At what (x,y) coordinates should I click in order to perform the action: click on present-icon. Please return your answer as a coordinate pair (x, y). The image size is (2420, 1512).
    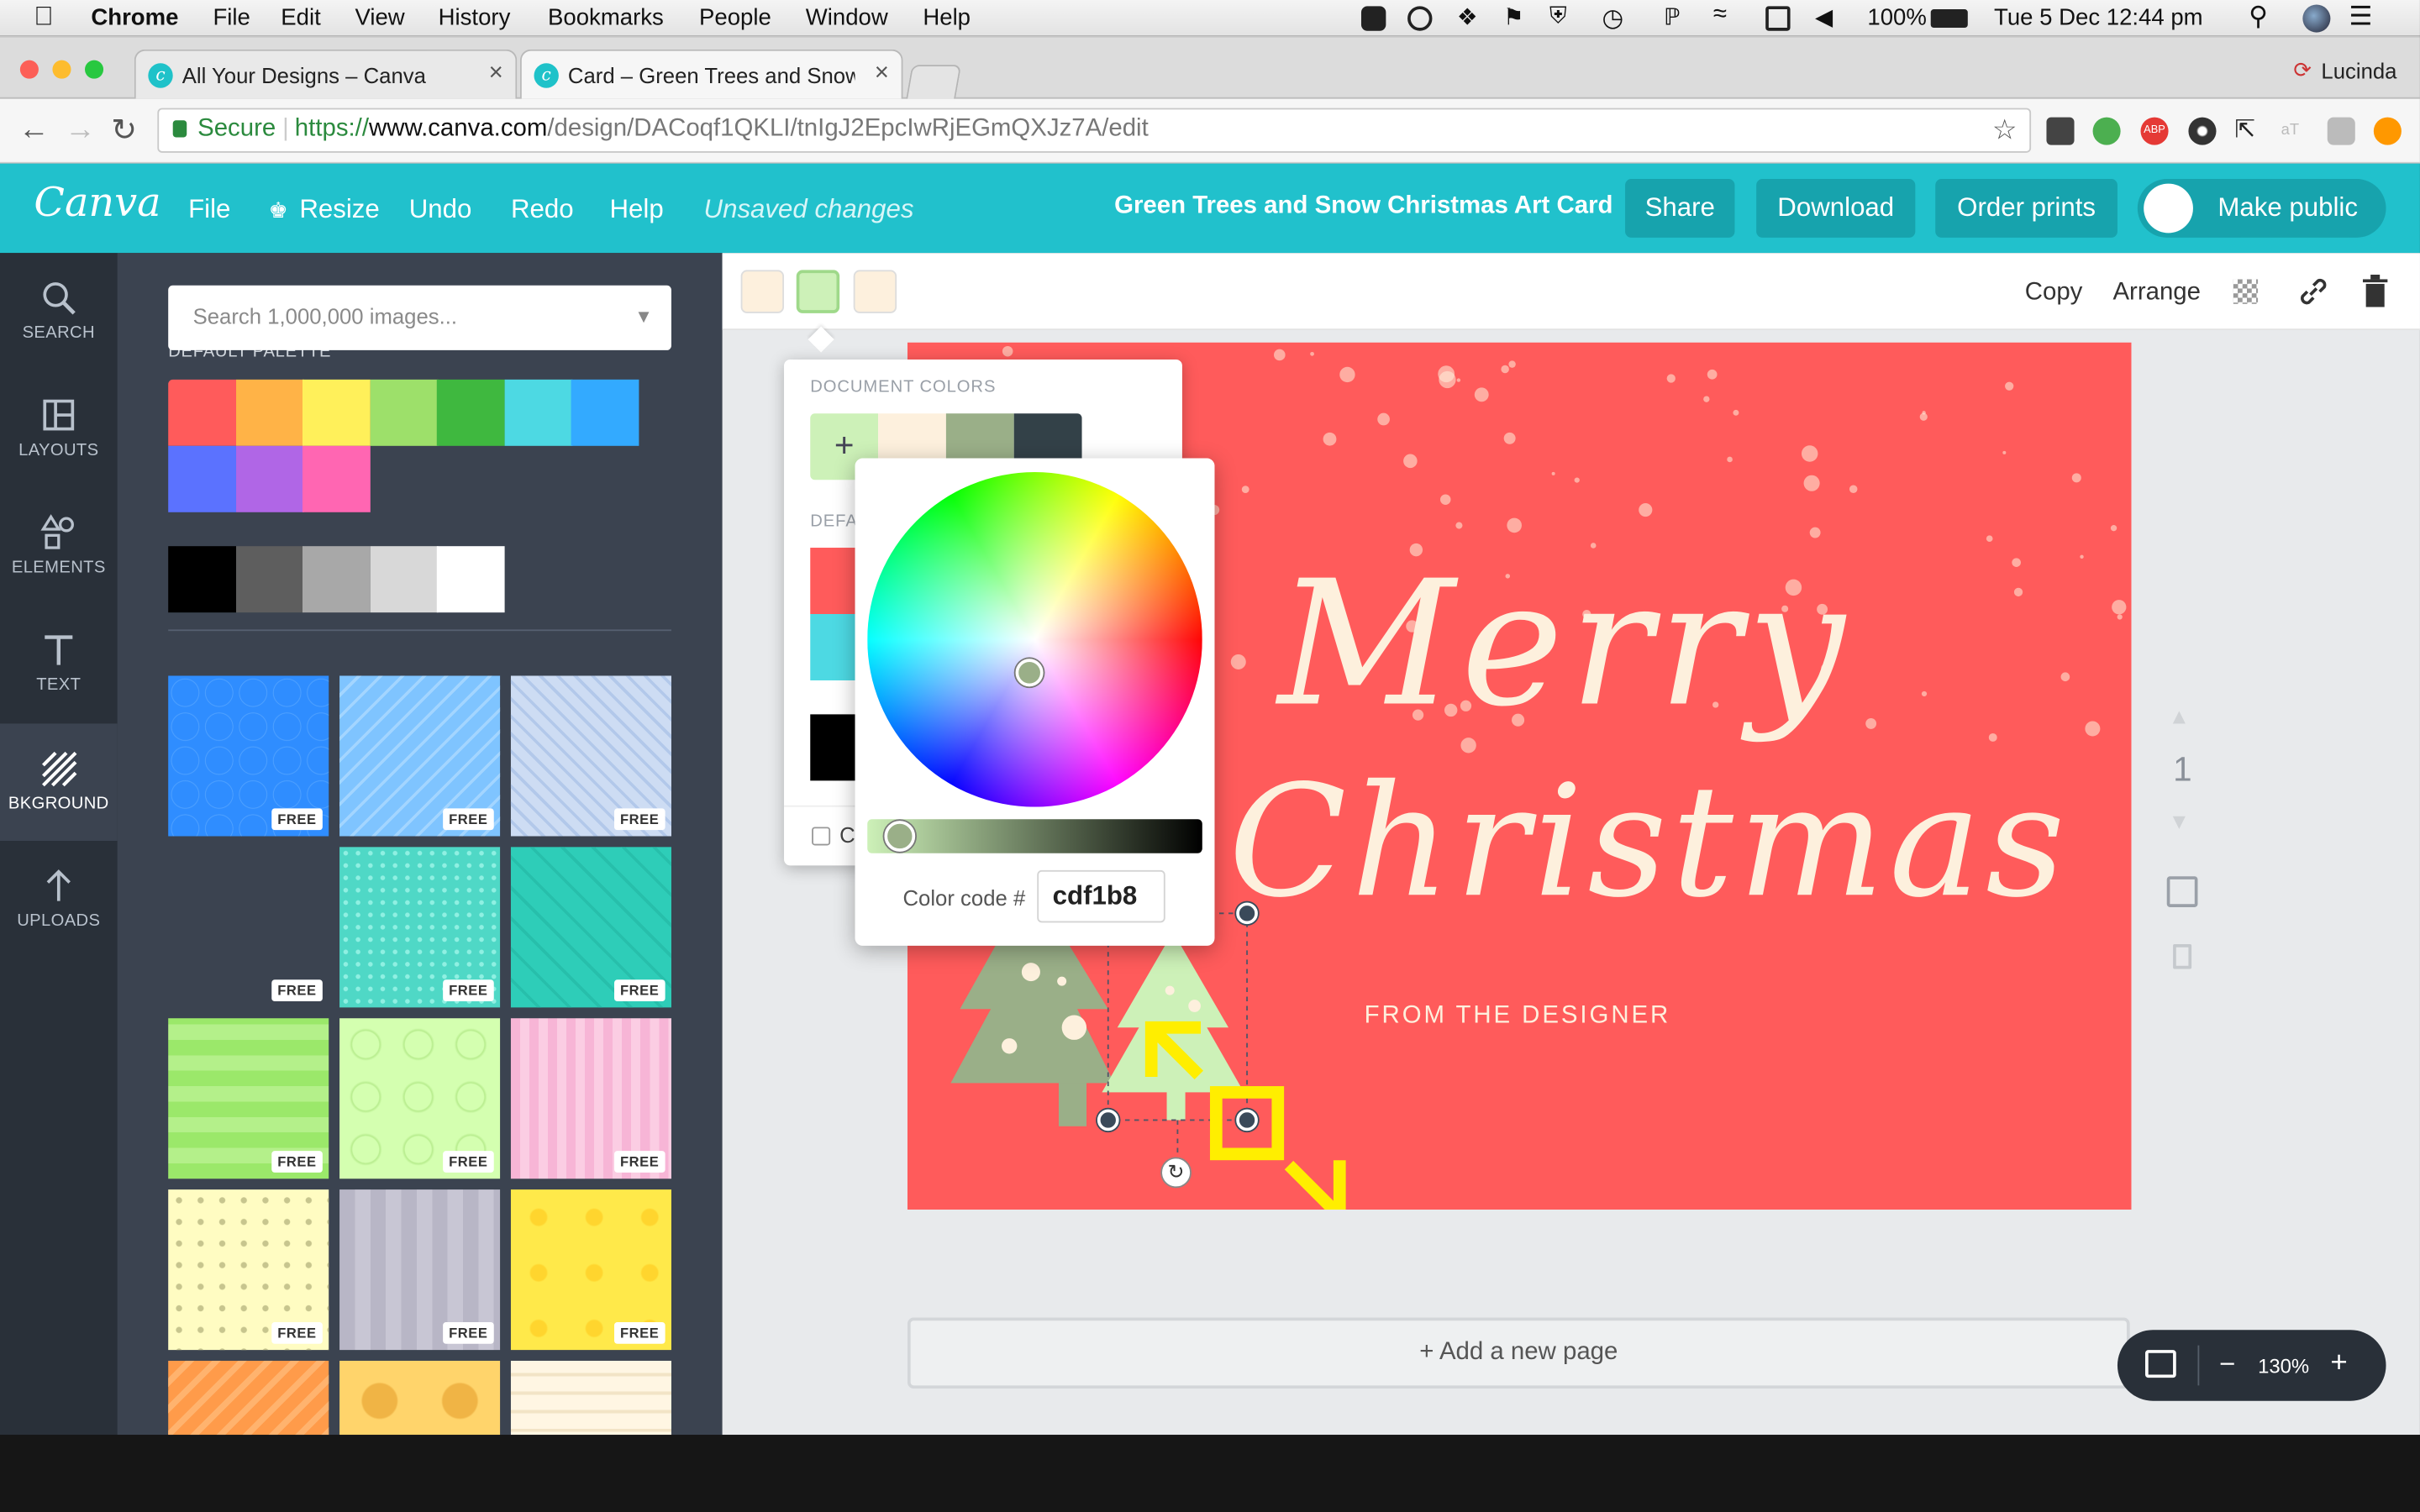
    Looking at the image, I should click on (2160, 1364).